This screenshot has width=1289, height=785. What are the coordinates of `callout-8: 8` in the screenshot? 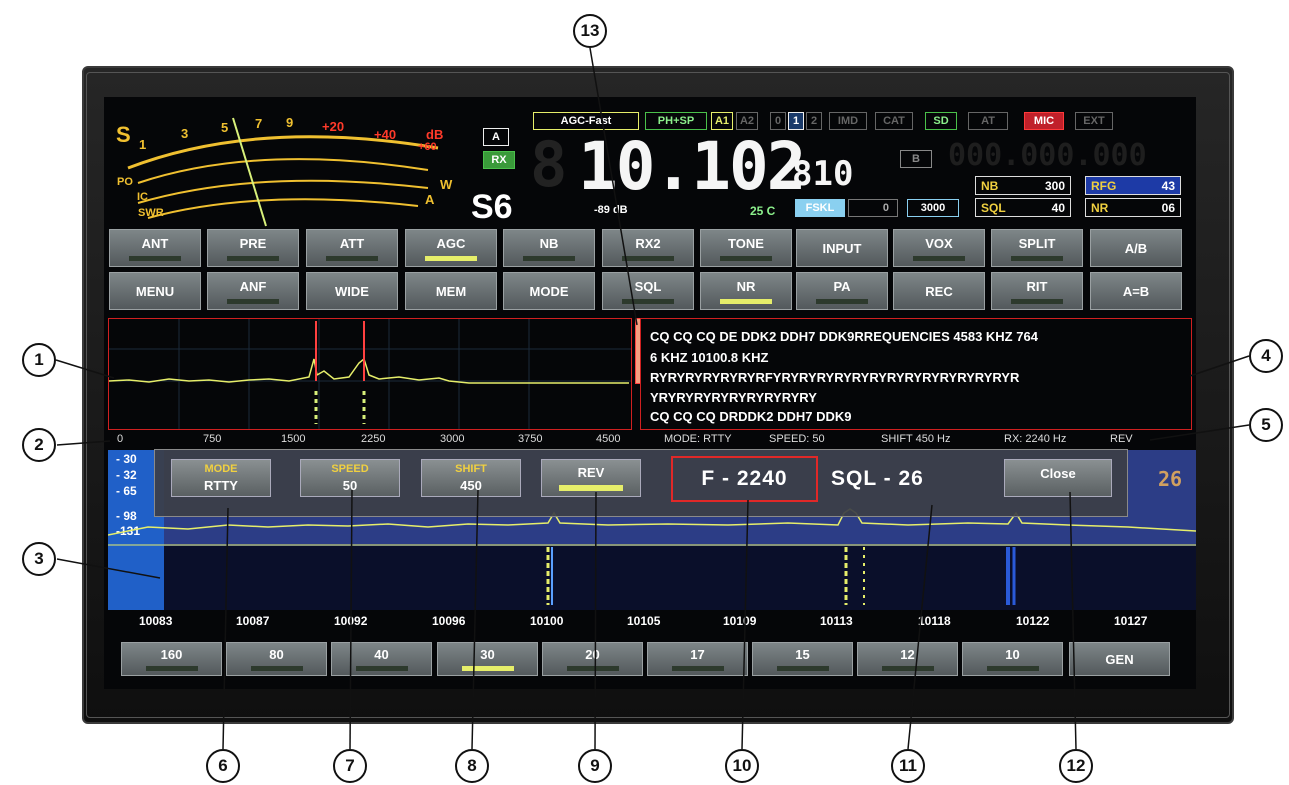 It's located at (472, 766).